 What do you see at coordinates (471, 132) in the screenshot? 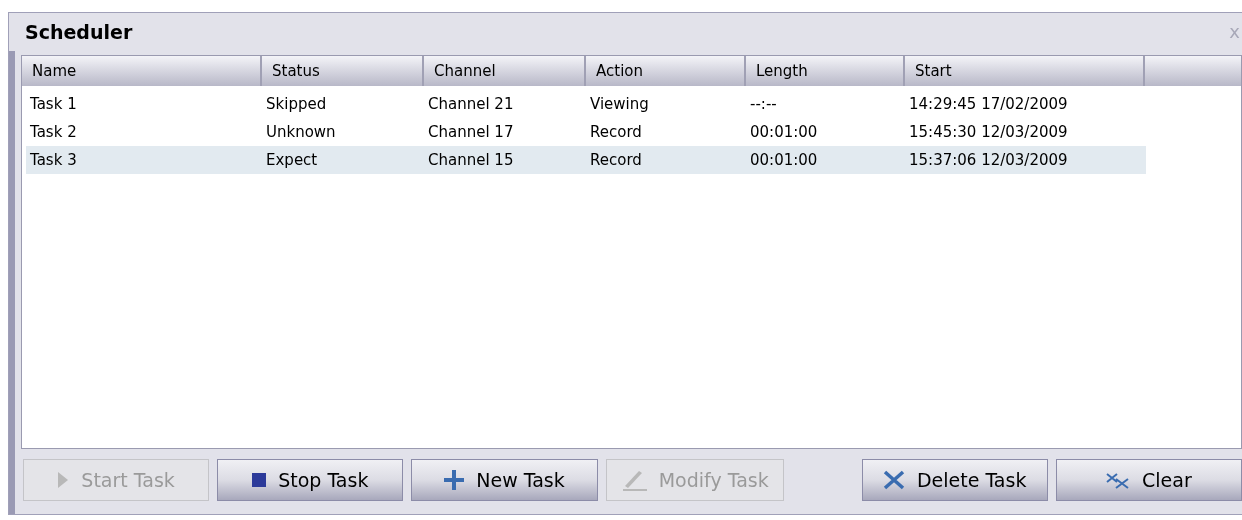
I see `table-cell-text: Channel 17` at bounding box center [471, 132].